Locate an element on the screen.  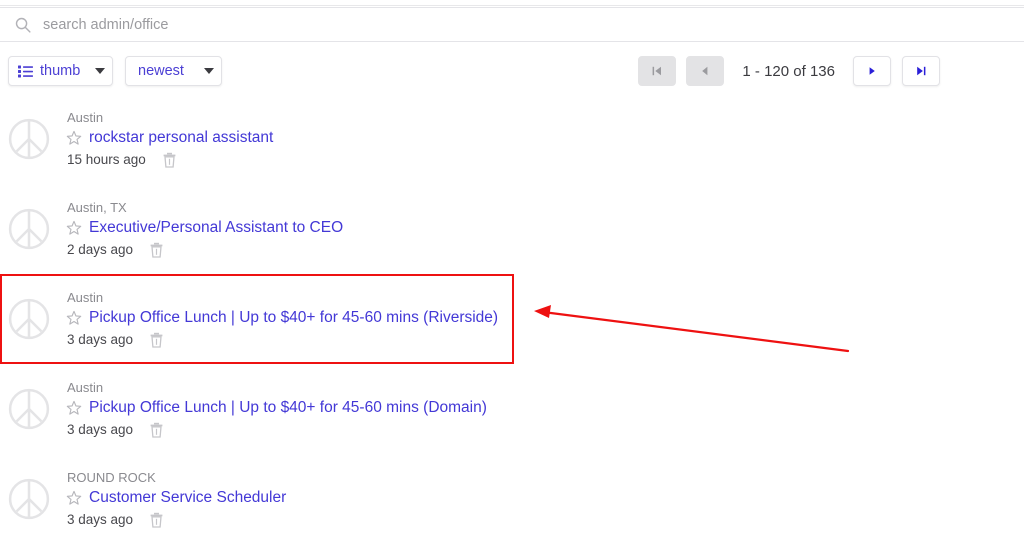
listing-title-row: Executive/Personal Assistant to CEO is located at coordinates (204, 228).